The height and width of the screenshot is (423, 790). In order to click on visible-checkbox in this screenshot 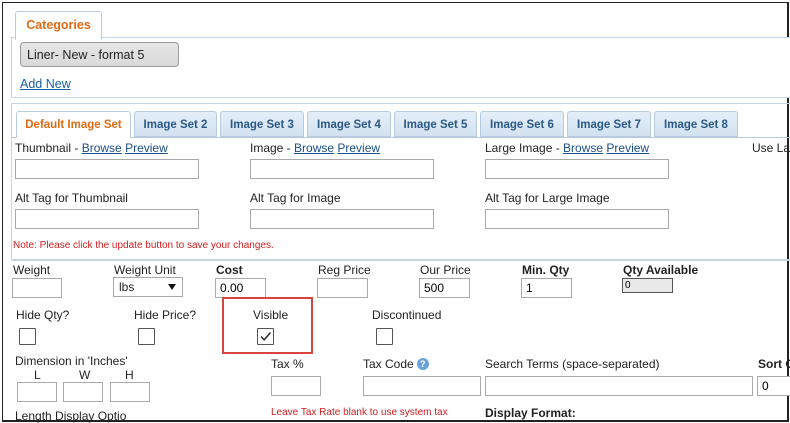, I will do `click(265, 336)`.